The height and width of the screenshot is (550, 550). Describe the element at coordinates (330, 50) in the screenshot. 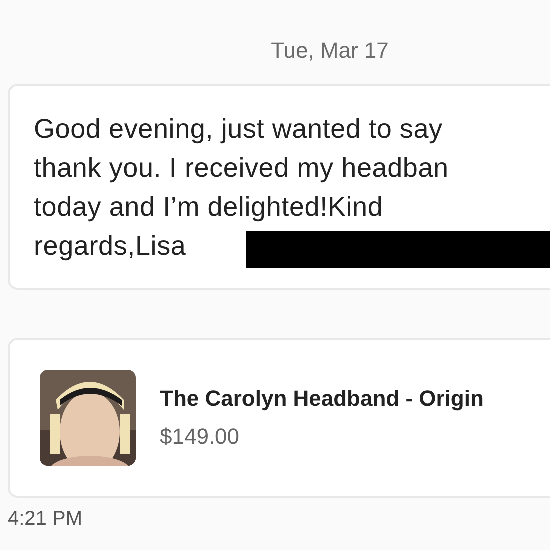

I see `date-divider: Tue, Mar 17` at that location.